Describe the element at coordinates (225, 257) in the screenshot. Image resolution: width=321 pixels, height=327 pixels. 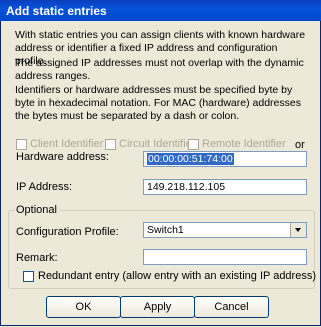
I see `remark-input` at that location.